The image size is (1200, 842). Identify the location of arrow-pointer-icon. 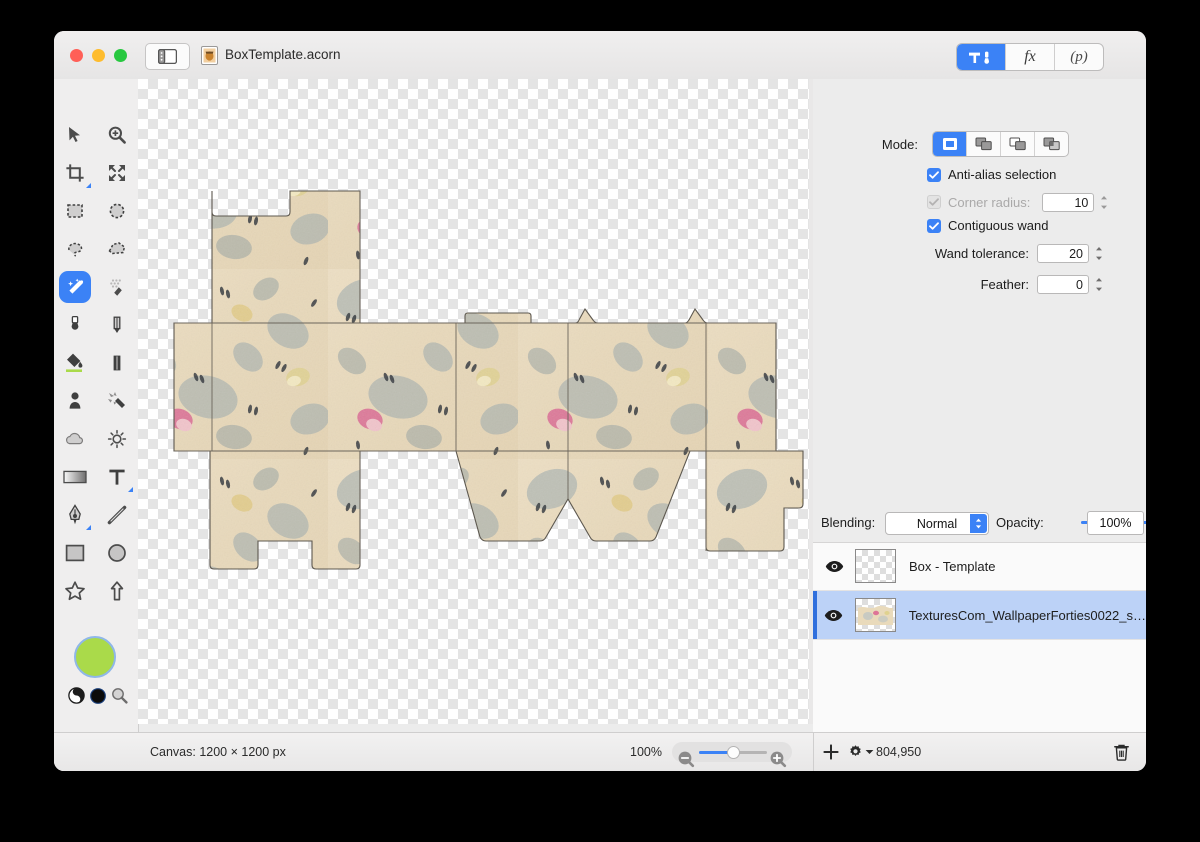
(74, 134).